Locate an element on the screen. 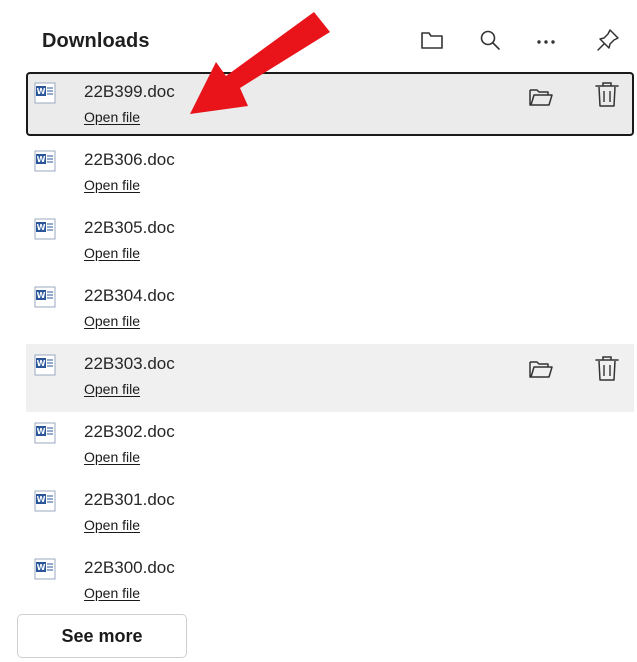  download-item: W 22B399.doc Open file is located at coordinates (330, 104).